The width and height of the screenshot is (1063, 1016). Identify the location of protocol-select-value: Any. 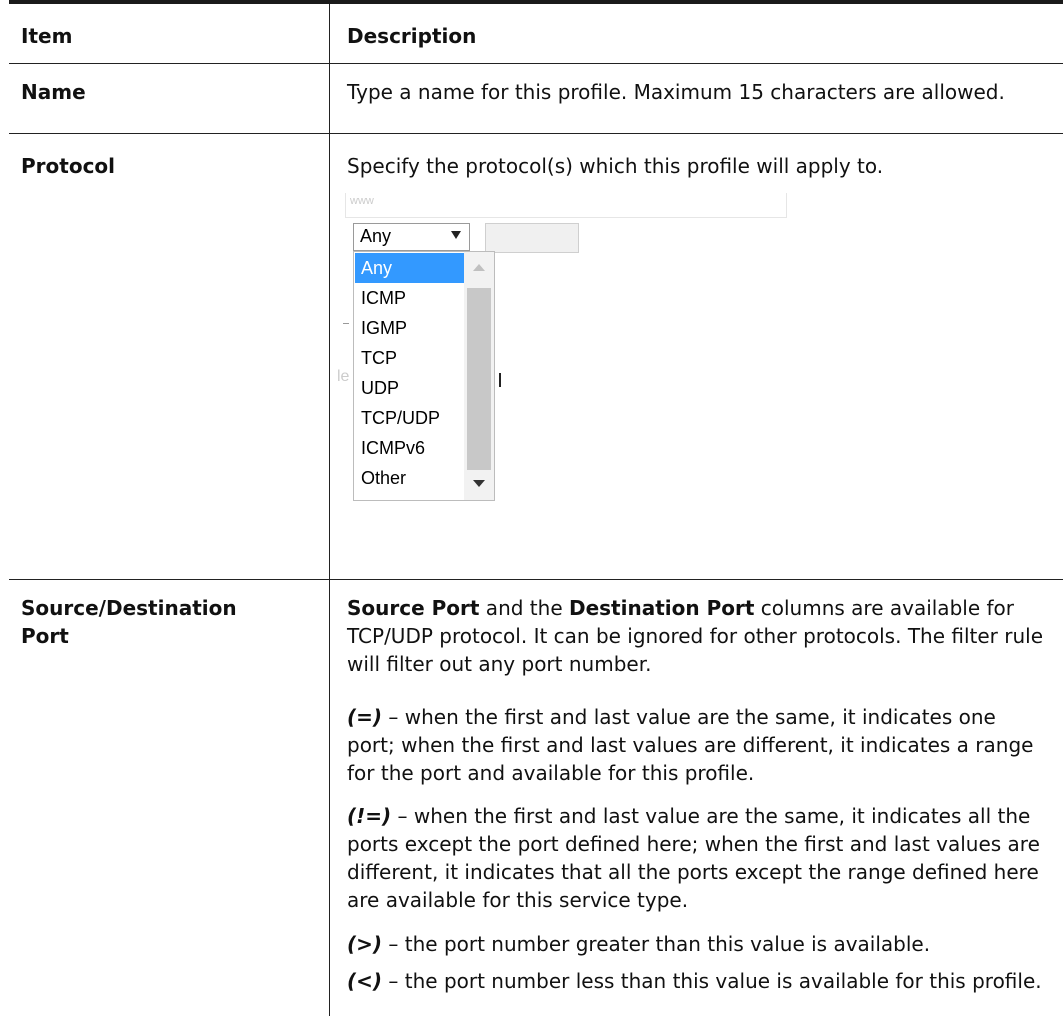
(376, 236).